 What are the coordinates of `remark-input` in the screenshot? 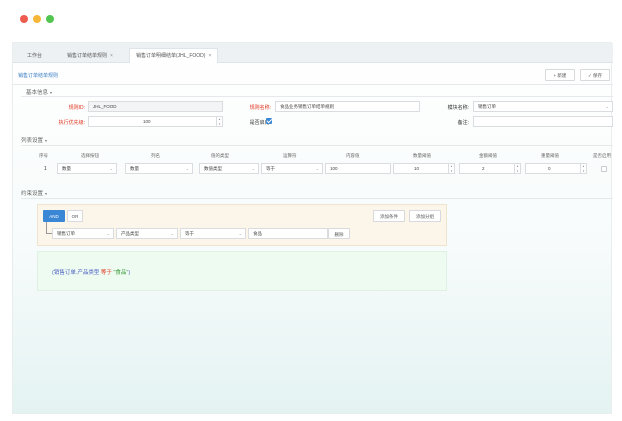 It's located at (543, 121).